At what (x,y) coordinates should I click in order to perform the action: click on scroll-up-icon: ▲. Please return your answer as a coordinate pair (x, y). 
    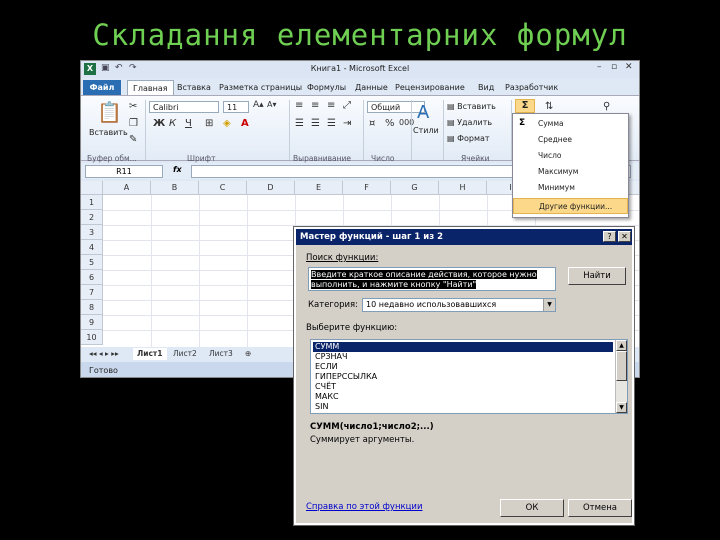
    Looking at the image, I should click on (621, 345).